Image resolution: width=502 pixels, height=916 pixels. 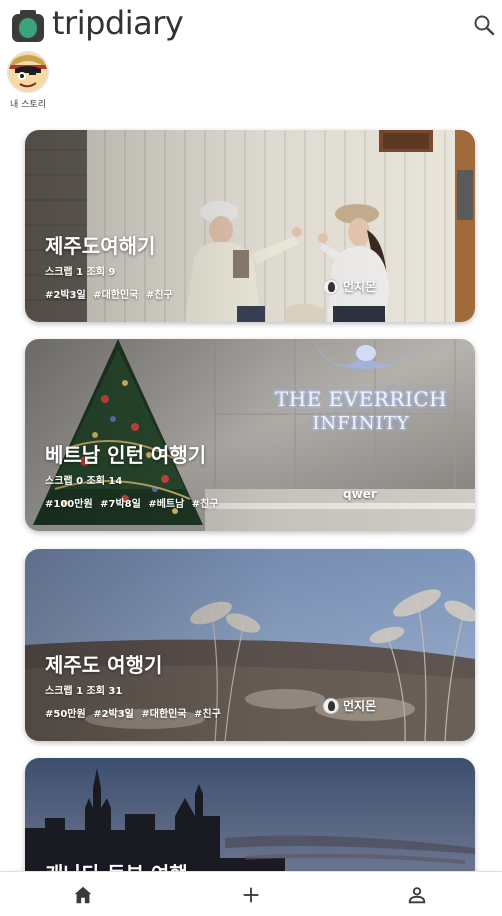 I want to click on nav-add, so click(x=251, y=895).